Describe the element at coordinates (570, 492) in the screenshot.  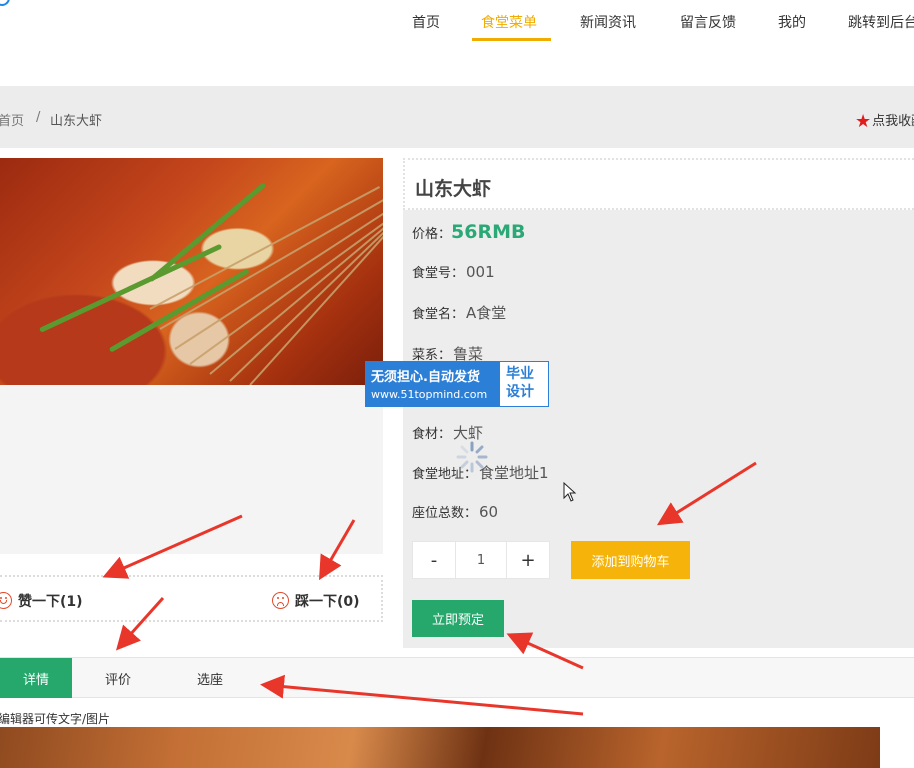
I see `mouse-cursor-icon` at that location.